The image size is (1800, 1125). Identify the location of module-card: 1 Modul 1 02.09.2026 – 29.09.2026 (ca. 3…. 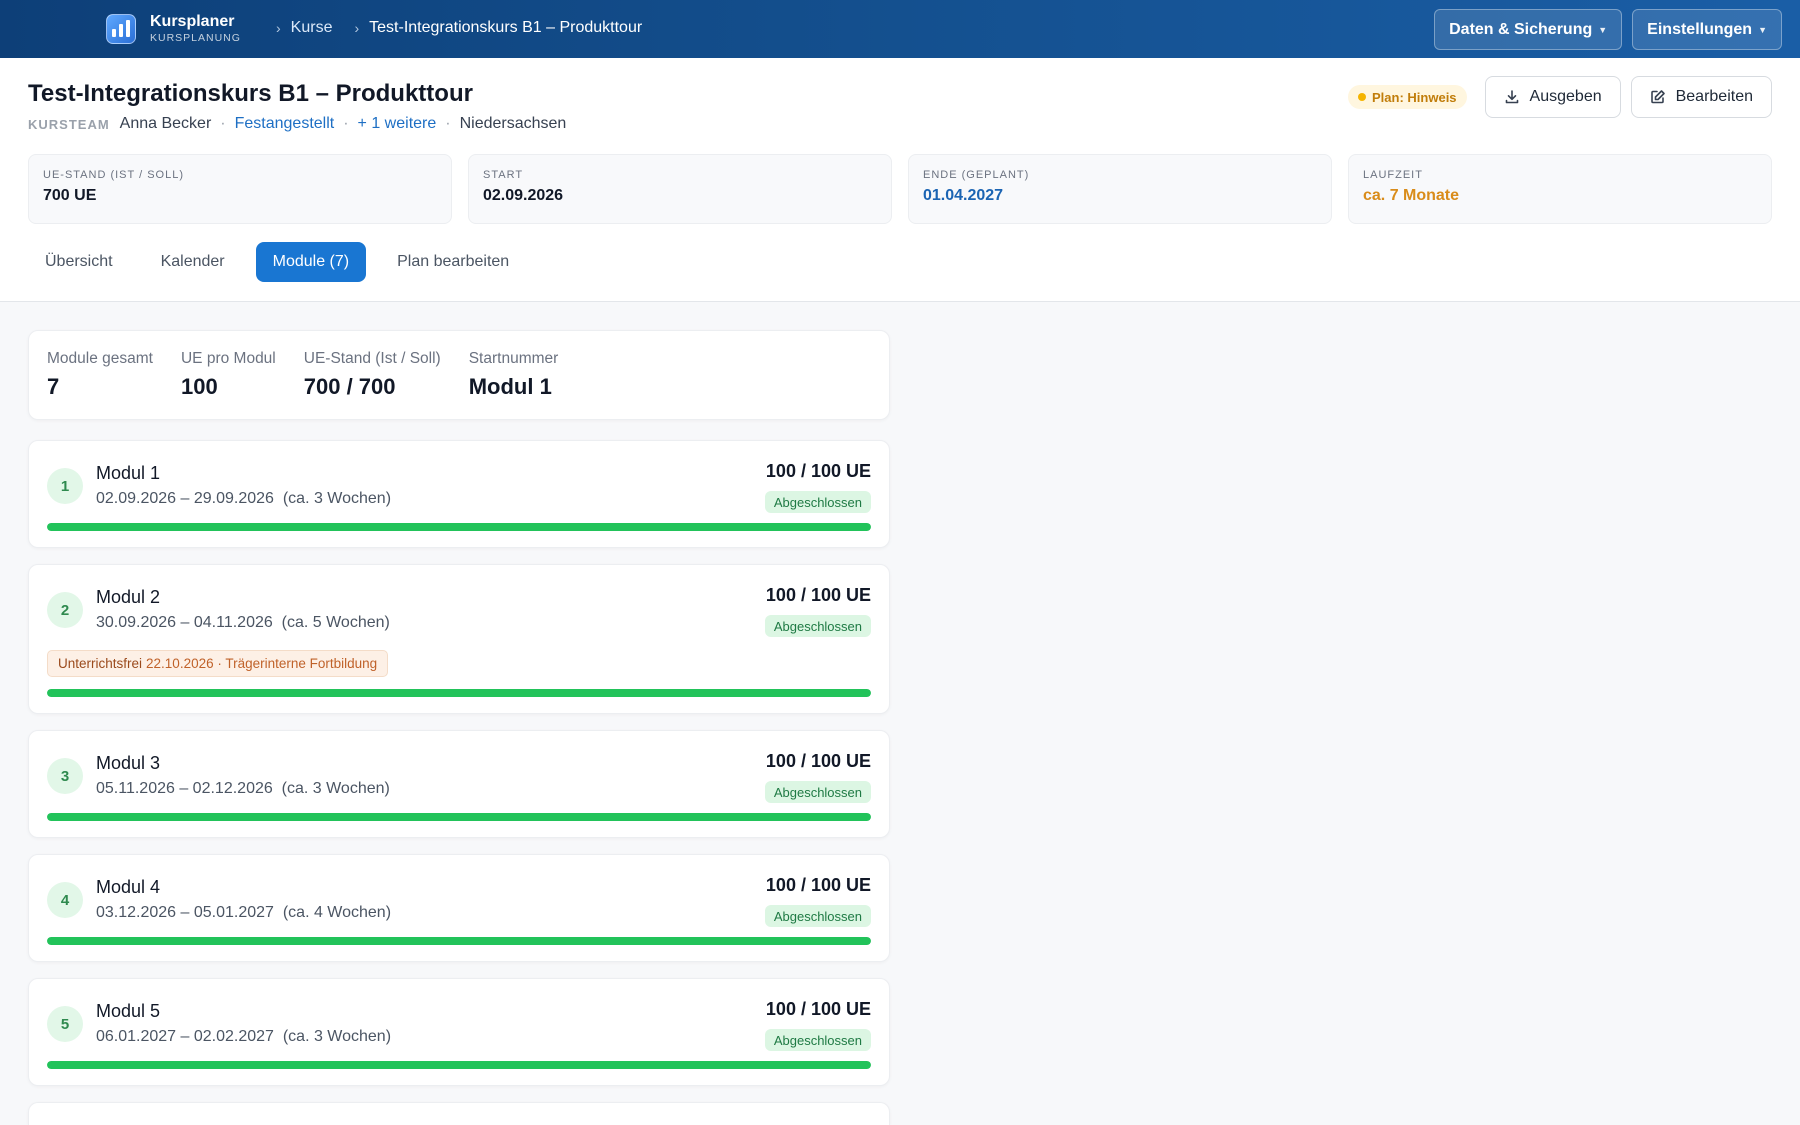
(459, 494).